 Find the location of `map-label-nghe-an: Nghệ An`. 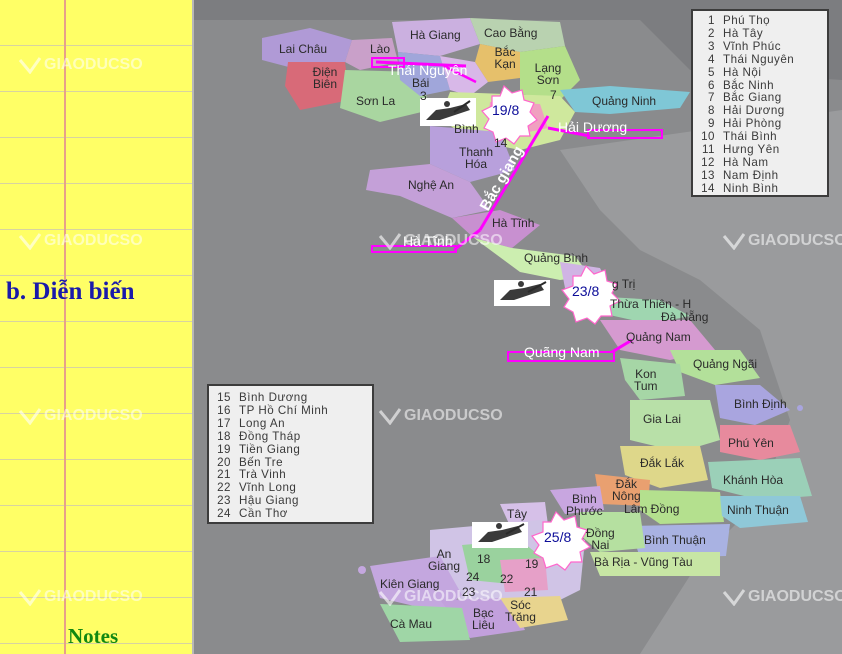

map-label-nghe-an: Nghệ An is located at coordinates (431, 185).